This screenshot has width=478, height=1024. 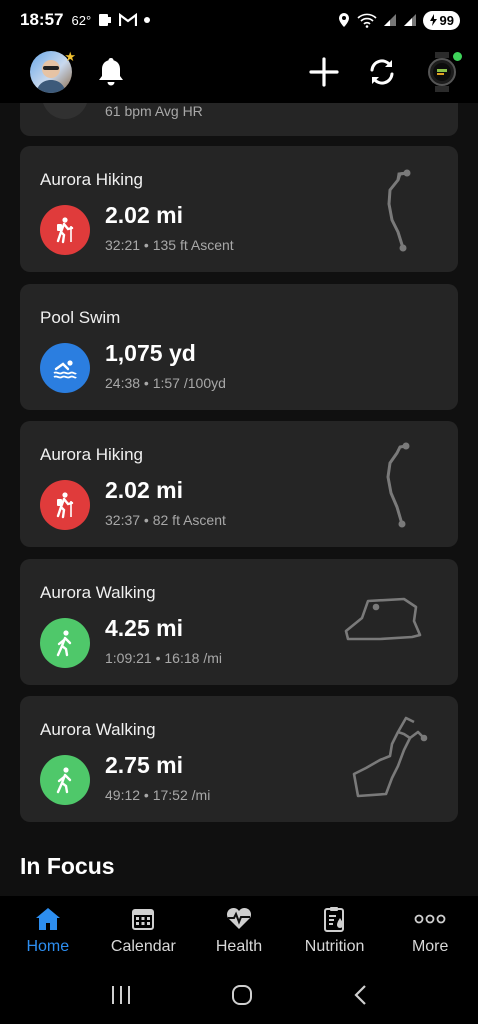 What do you see at coordinates (398, 20) in the screenshot?
I see `system-icons: 99` at bounding box center [398, 20].